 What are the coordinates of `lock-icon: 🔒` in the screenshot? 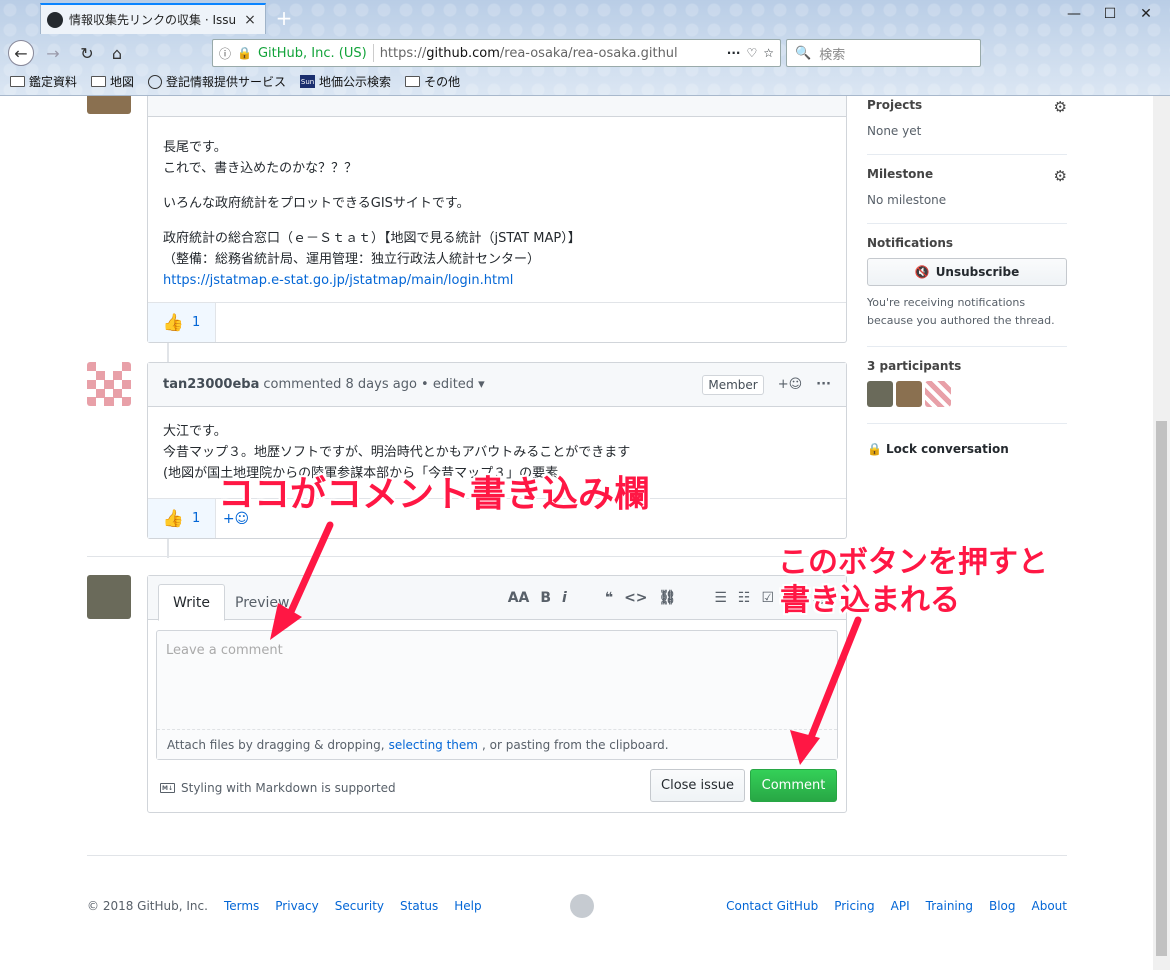 It's located at (244, 53).